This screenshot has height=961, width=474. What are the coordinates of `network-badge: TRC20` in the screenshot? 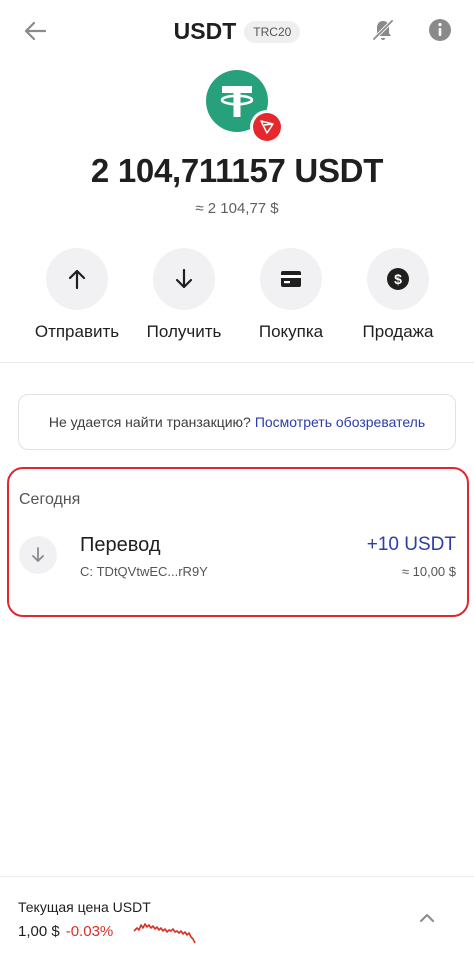 It's located at (272, 31).